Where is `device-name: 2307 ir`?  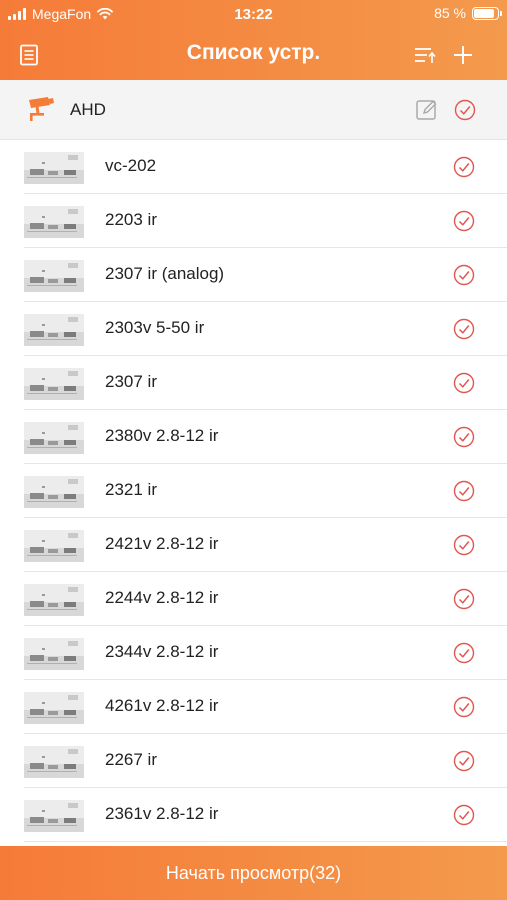
device-name: 2307 ir is located at coordinates (131, 381).